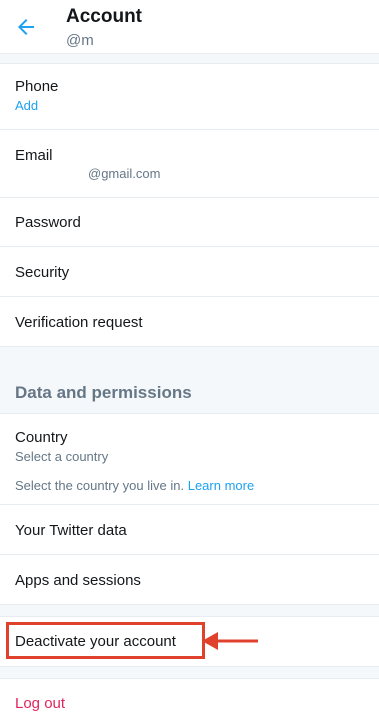  Describe the element at coordinates (189, 272) in the screenshot. I see `security-row: Security` at that location.